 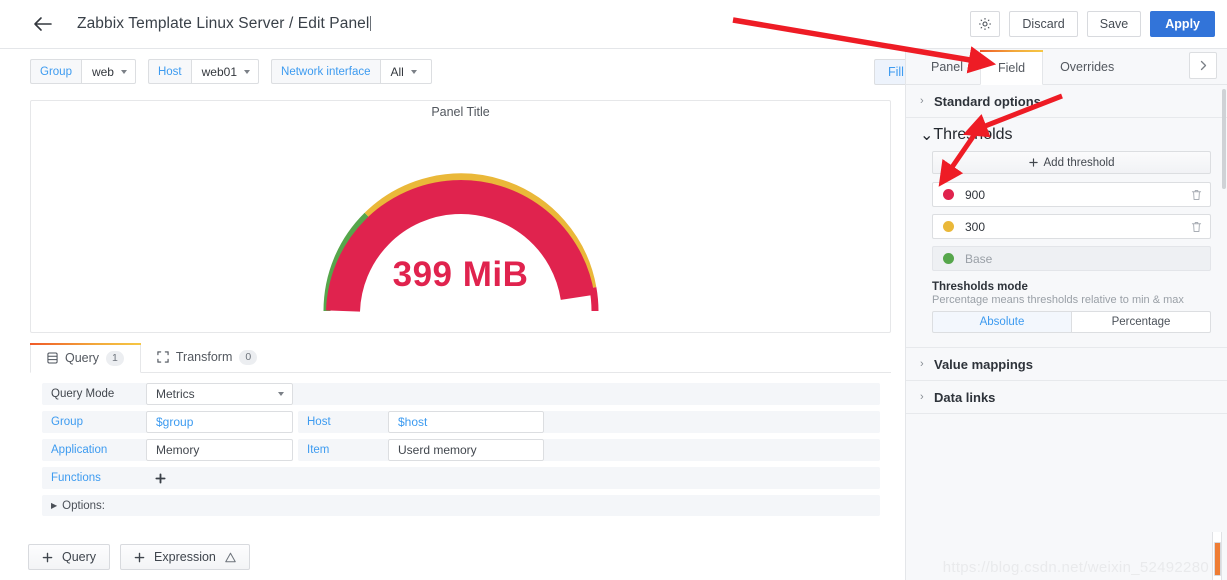 What do you see at coordinates (1078, 195) in the screenshot?
I see `threshold-value: 900` at bounding box center [1078, 195].